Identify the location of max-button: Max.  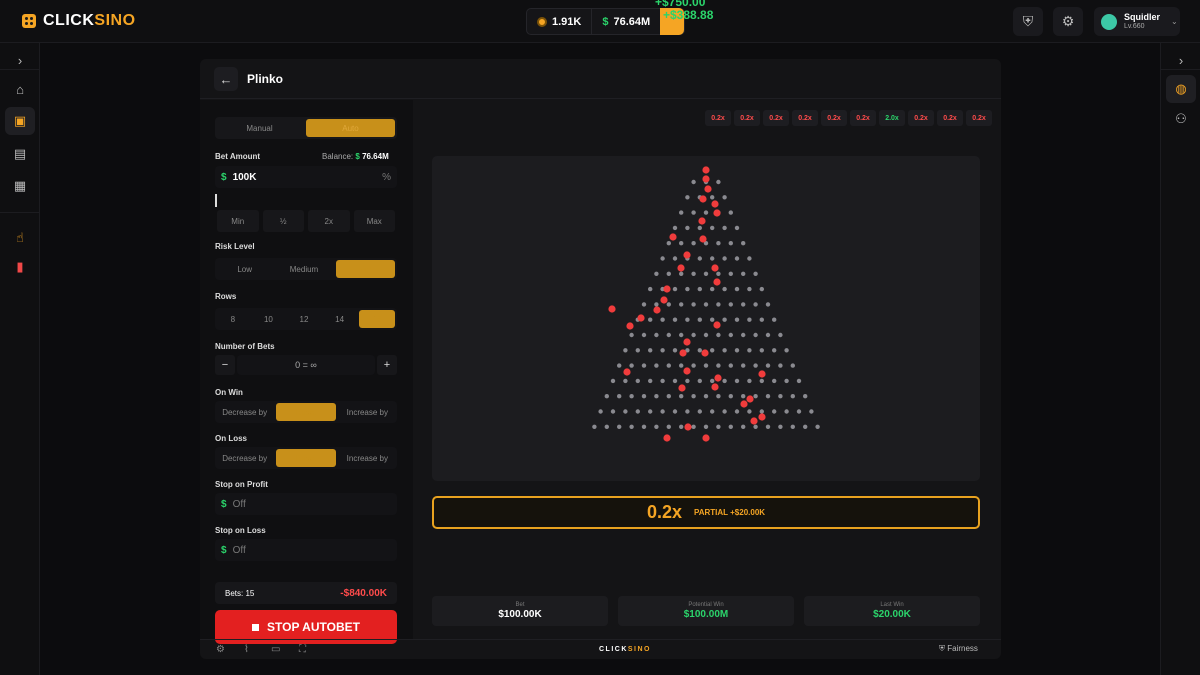
(374, 221).